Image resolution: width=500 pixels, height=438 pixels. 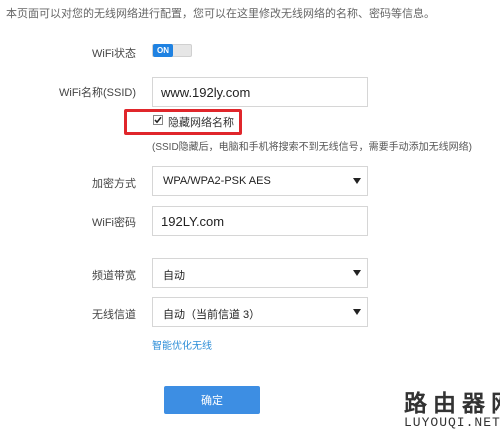 I want to click on hide-ssid-checkbox, so click(x=158, y=120).